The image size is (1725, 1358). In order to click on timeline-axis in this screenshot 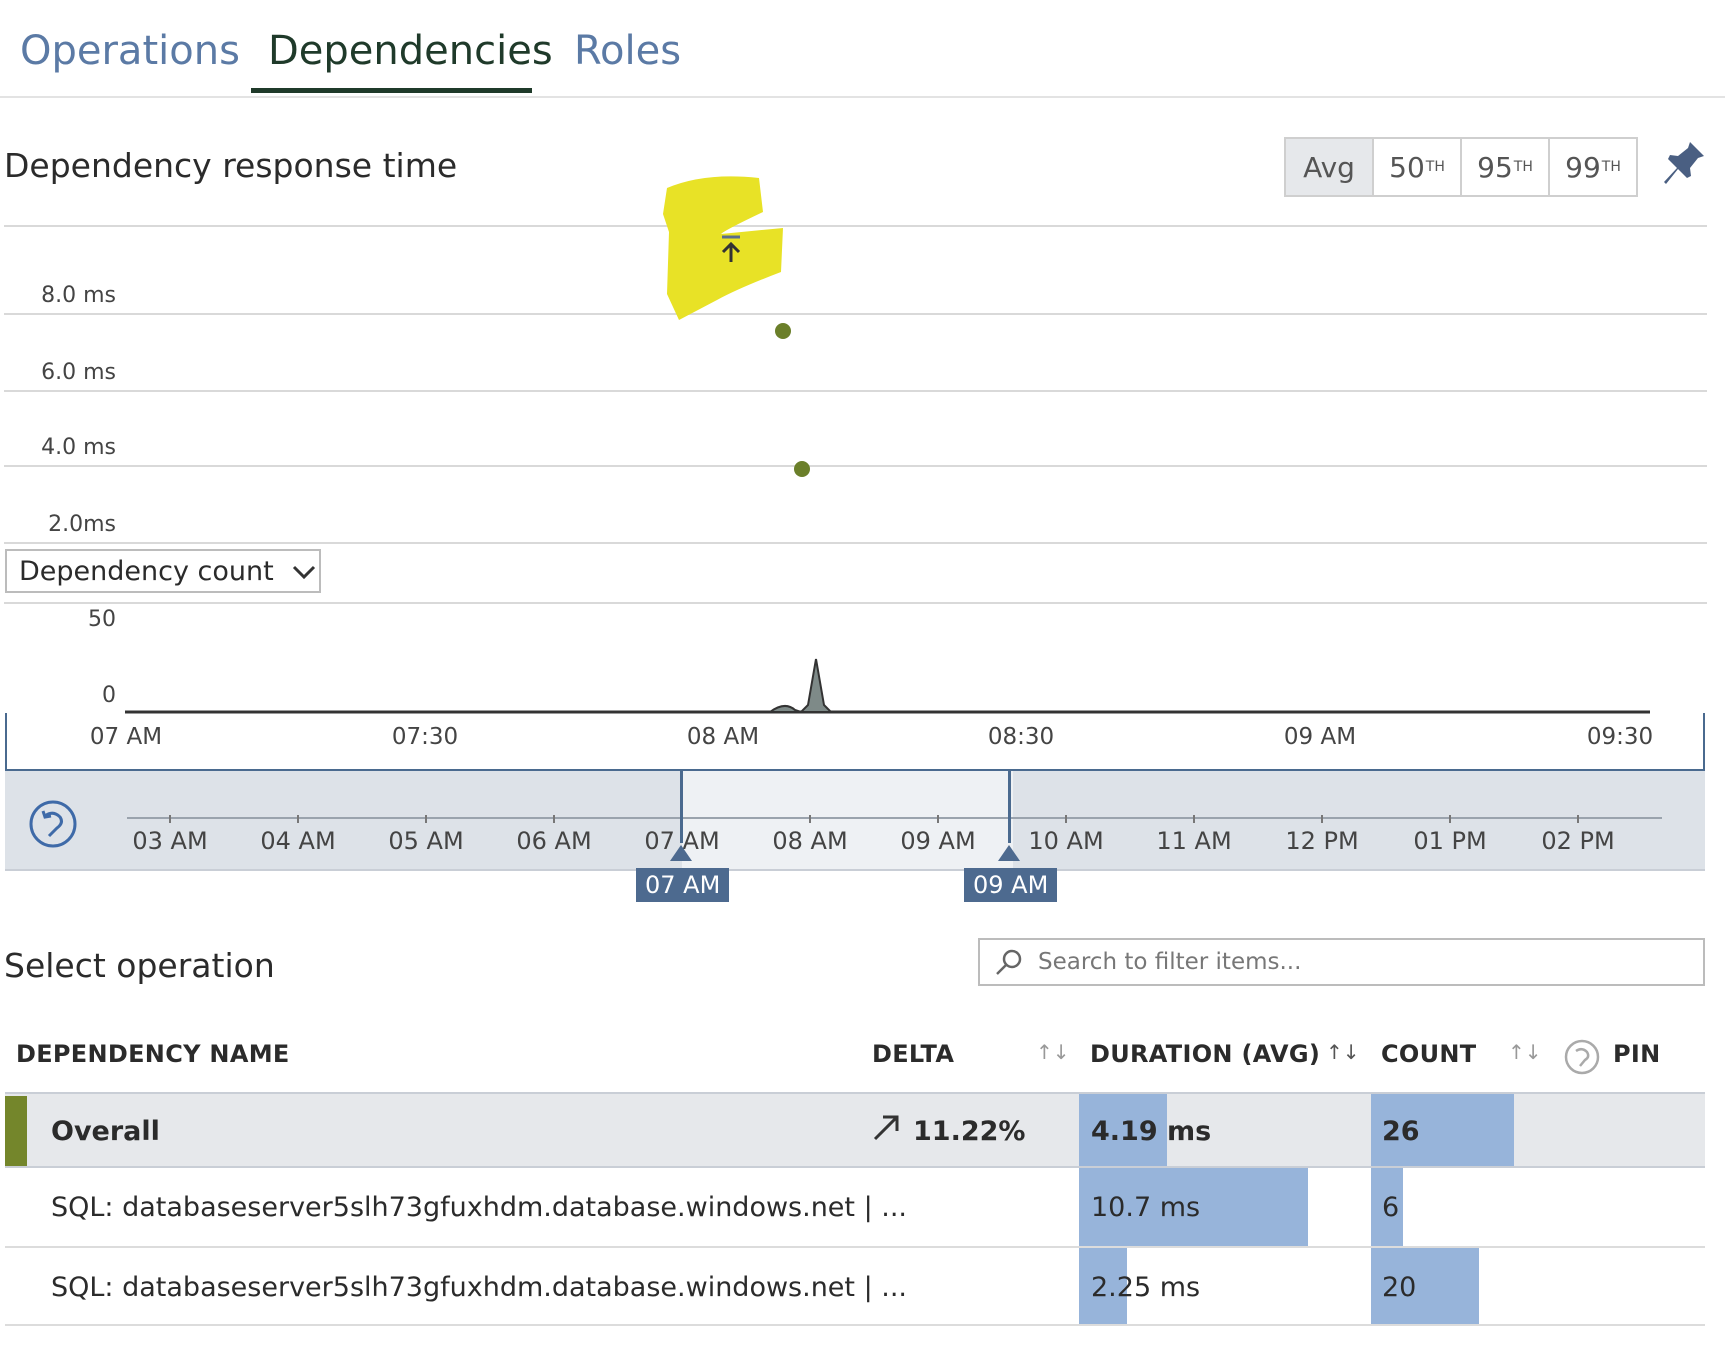, I will do `click(894, 818)`.